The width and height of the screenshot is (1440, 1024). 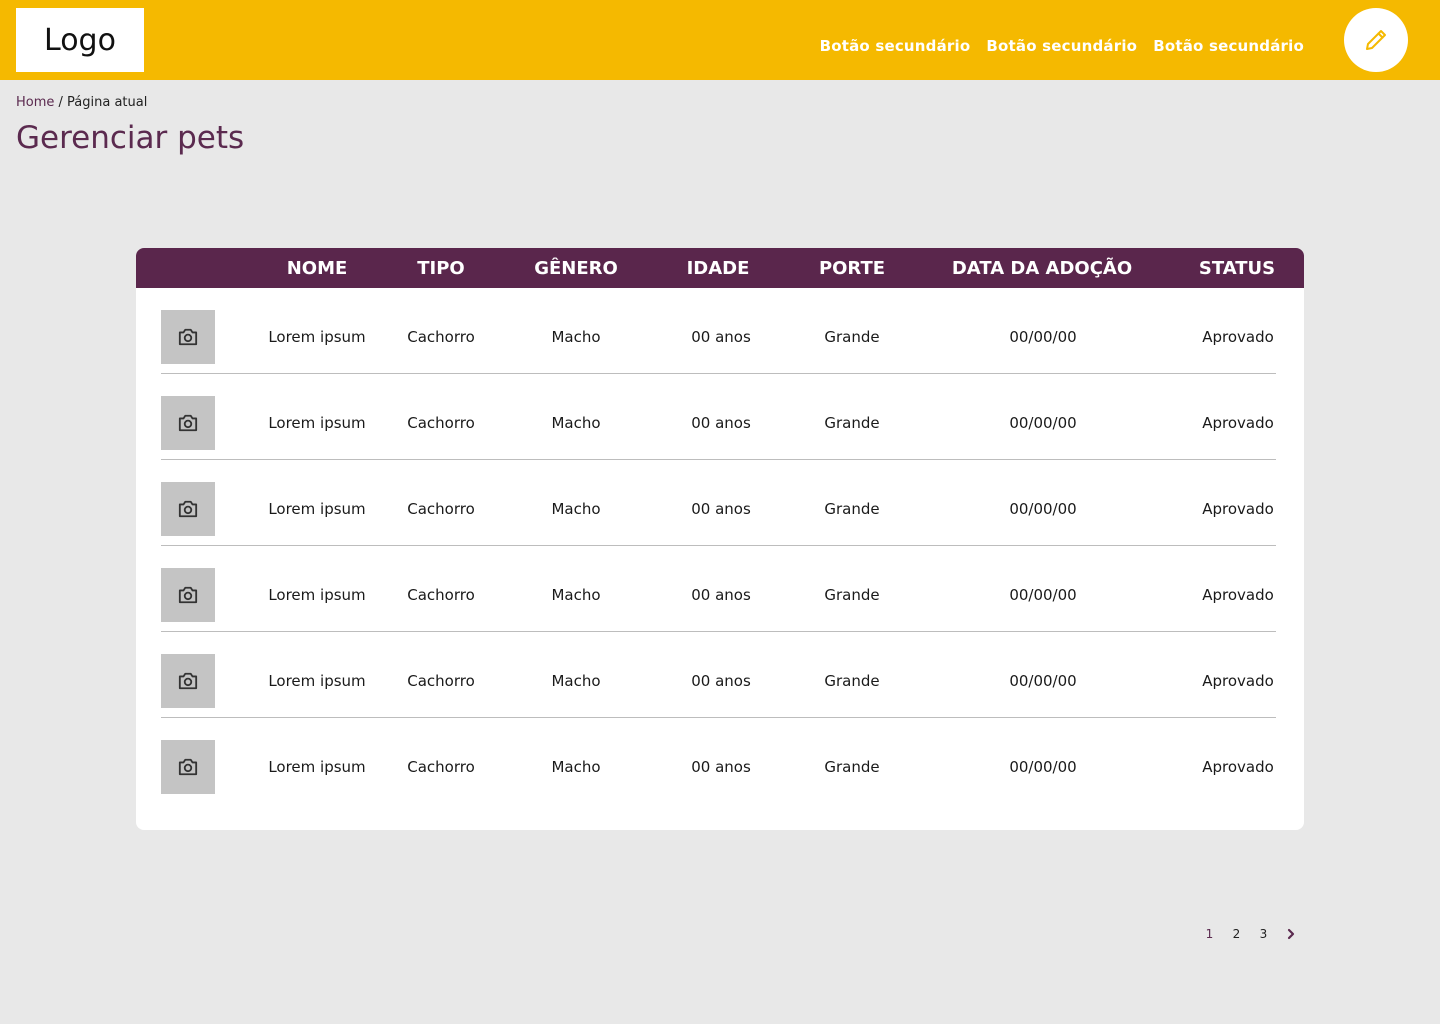 I want to click on column-header-genero: GÊNERO, so click(x=576, y=268).